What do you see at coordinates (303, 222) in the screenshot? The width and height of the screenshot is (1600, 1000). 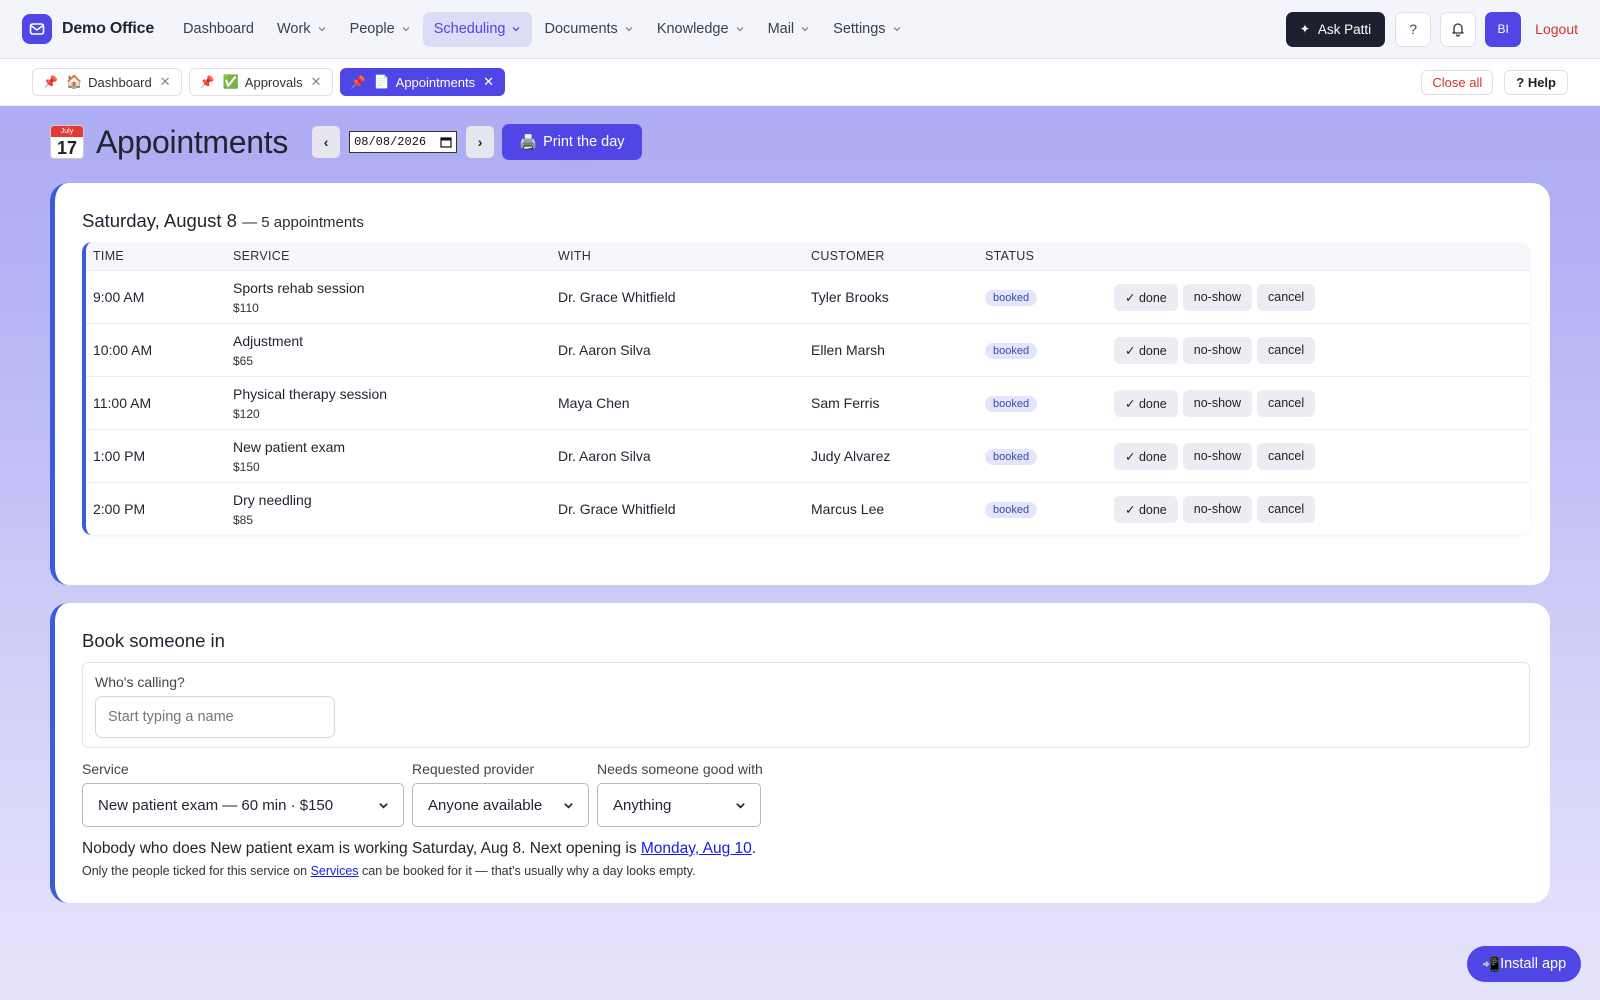 I see `appointment-count: — 5 appointments` at bounding box center [303, 222].